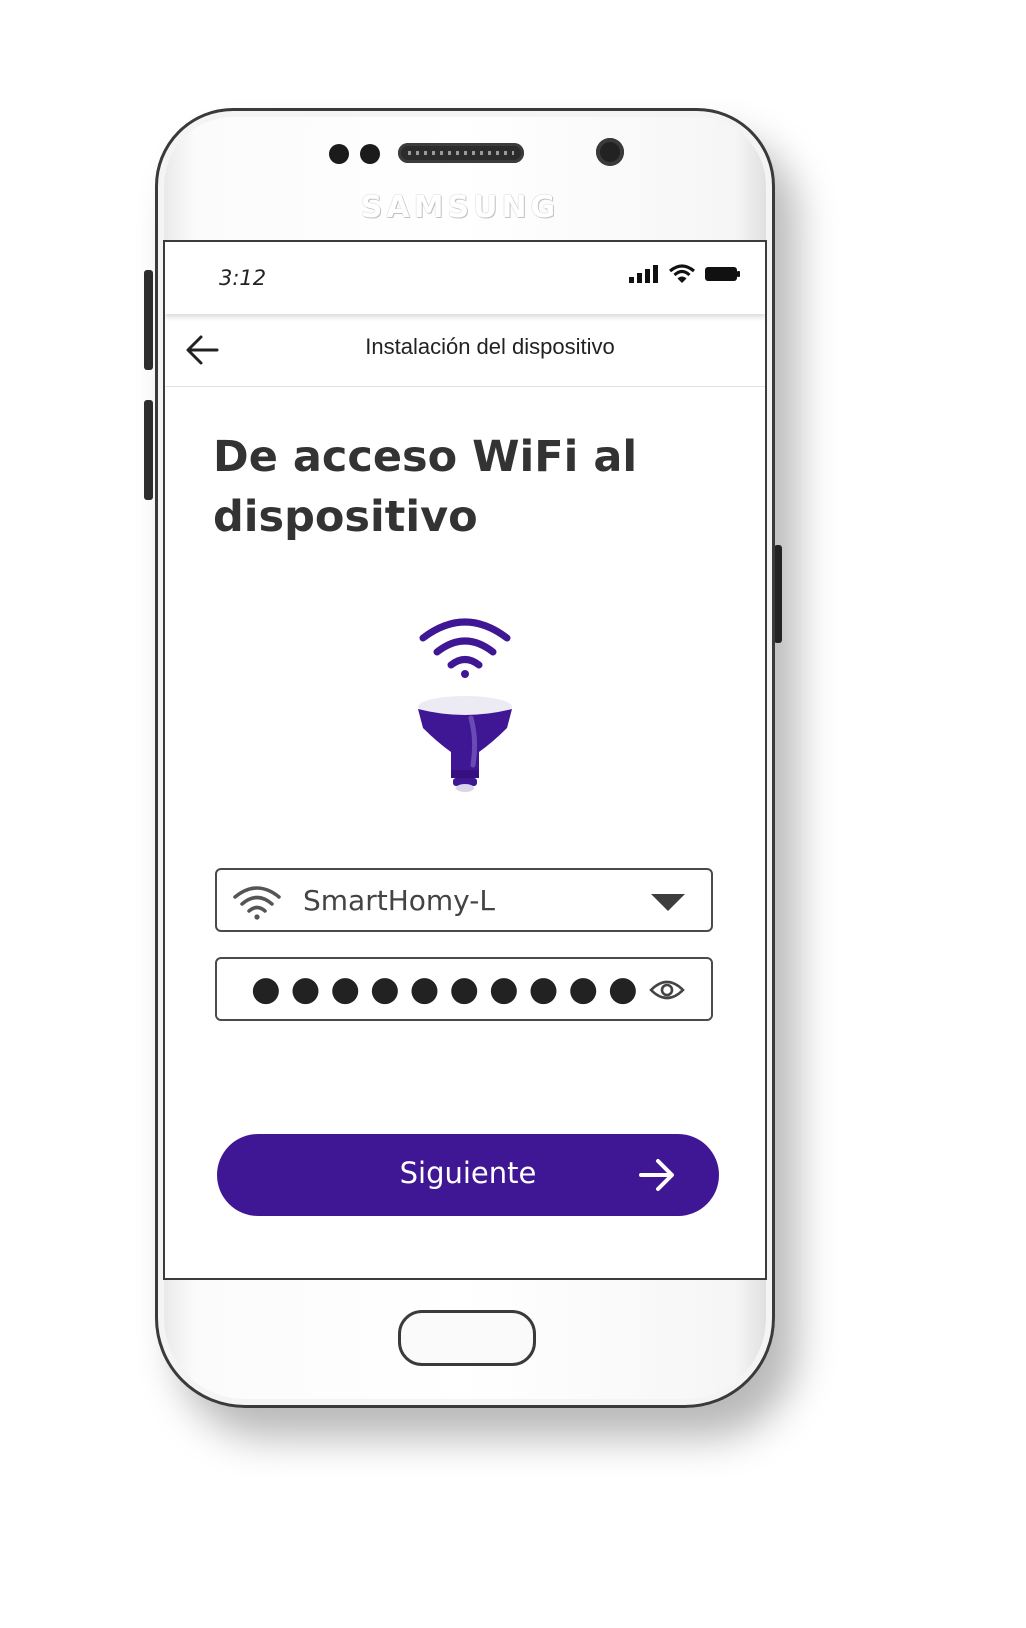 The width and height of the screenshot is (1026, 1628). I want to click on power-button, so click(778, 594).